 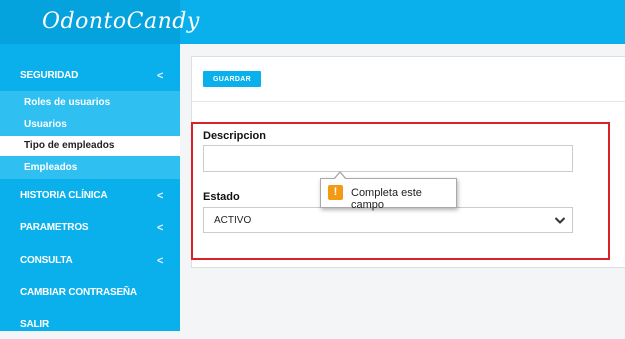 I want to click on sidebar-item-usuarios: Usuarios, so click(x=90, y=125).